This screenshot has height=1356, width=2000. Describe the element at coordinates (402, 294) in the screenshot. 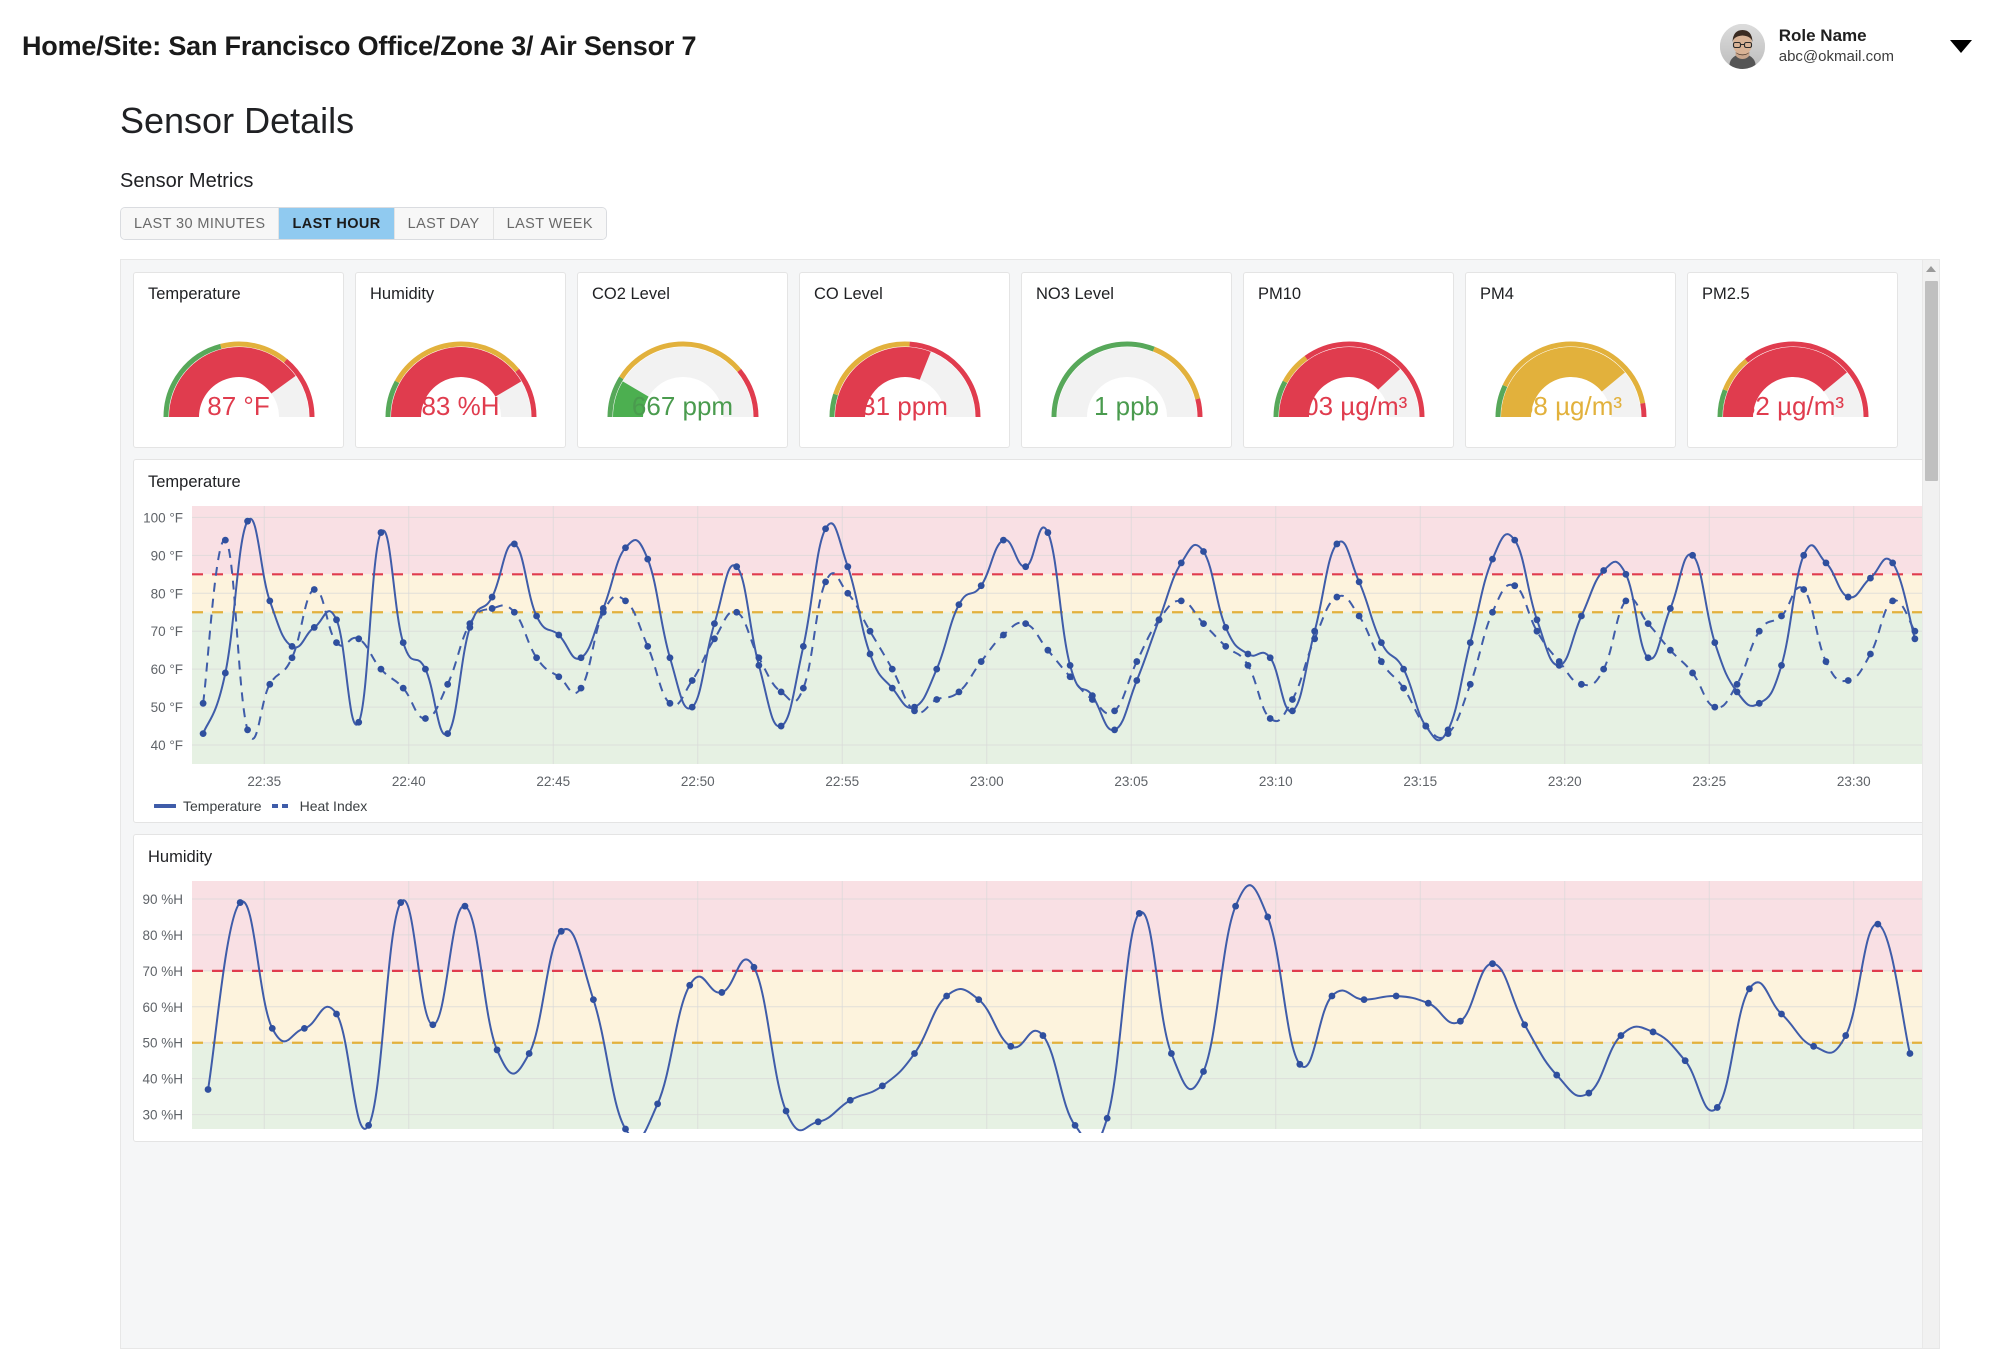

I see `gauge-title: Humidity` at that location.